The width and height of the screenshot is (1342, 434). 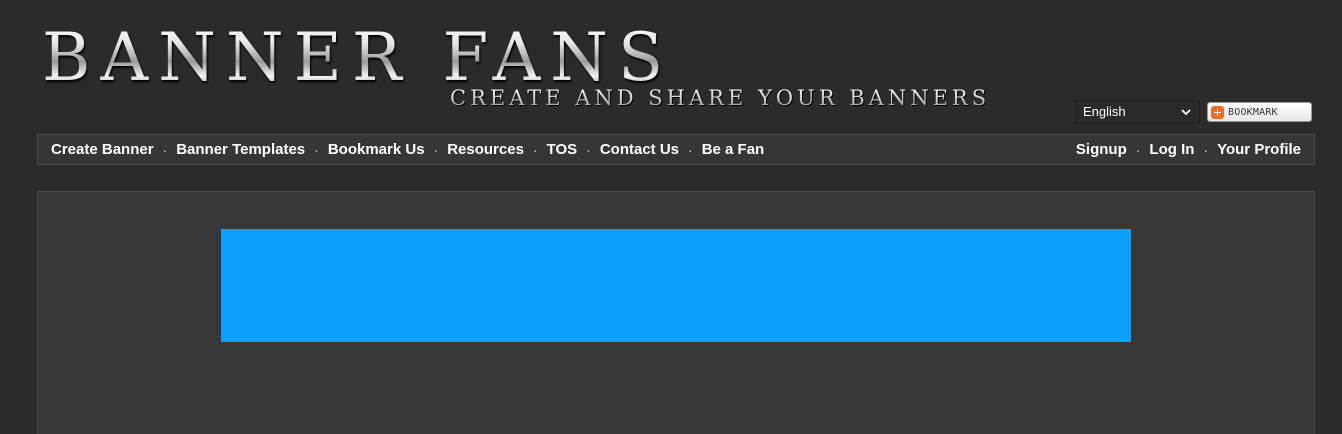 I want to click on nav-be-a-fan: Be a Fan, so click(x=733, y=149).